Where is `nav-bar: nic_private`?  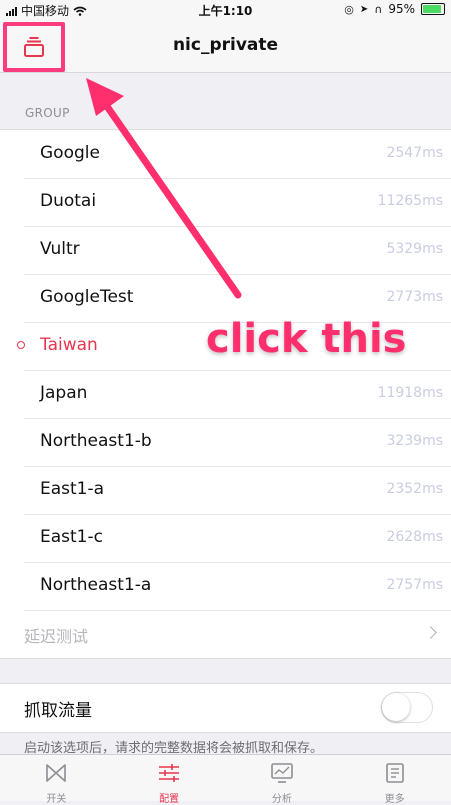 nav-bar: nic_private is located at coordinates (225, 46).